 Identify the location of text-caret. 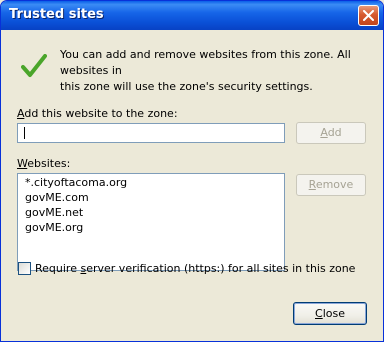
(24, 133).